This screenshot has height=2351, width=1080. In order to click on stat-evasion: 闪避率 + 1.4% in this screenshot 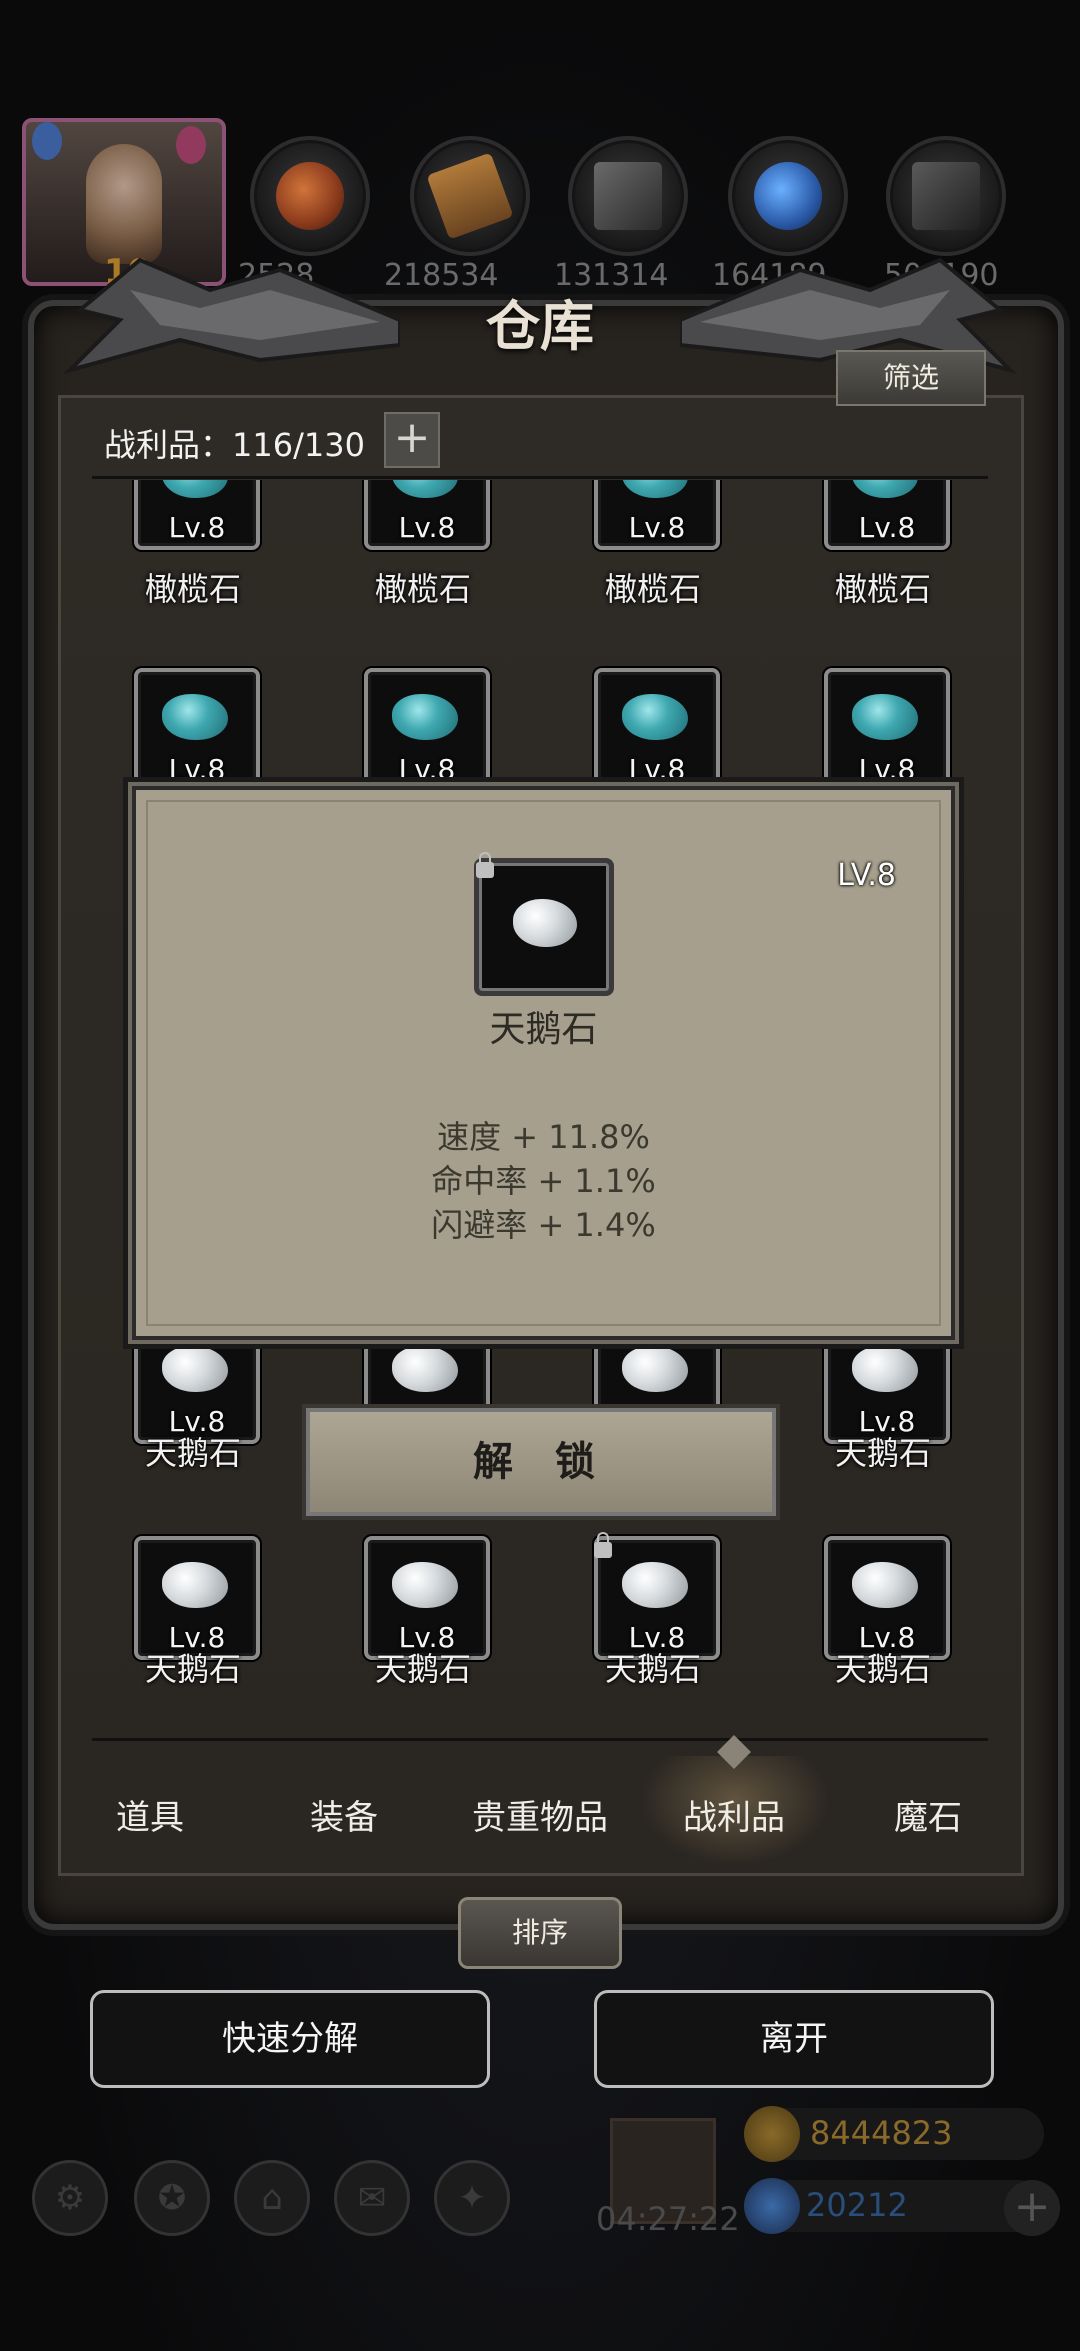, I will do `click(543, 1225)`.